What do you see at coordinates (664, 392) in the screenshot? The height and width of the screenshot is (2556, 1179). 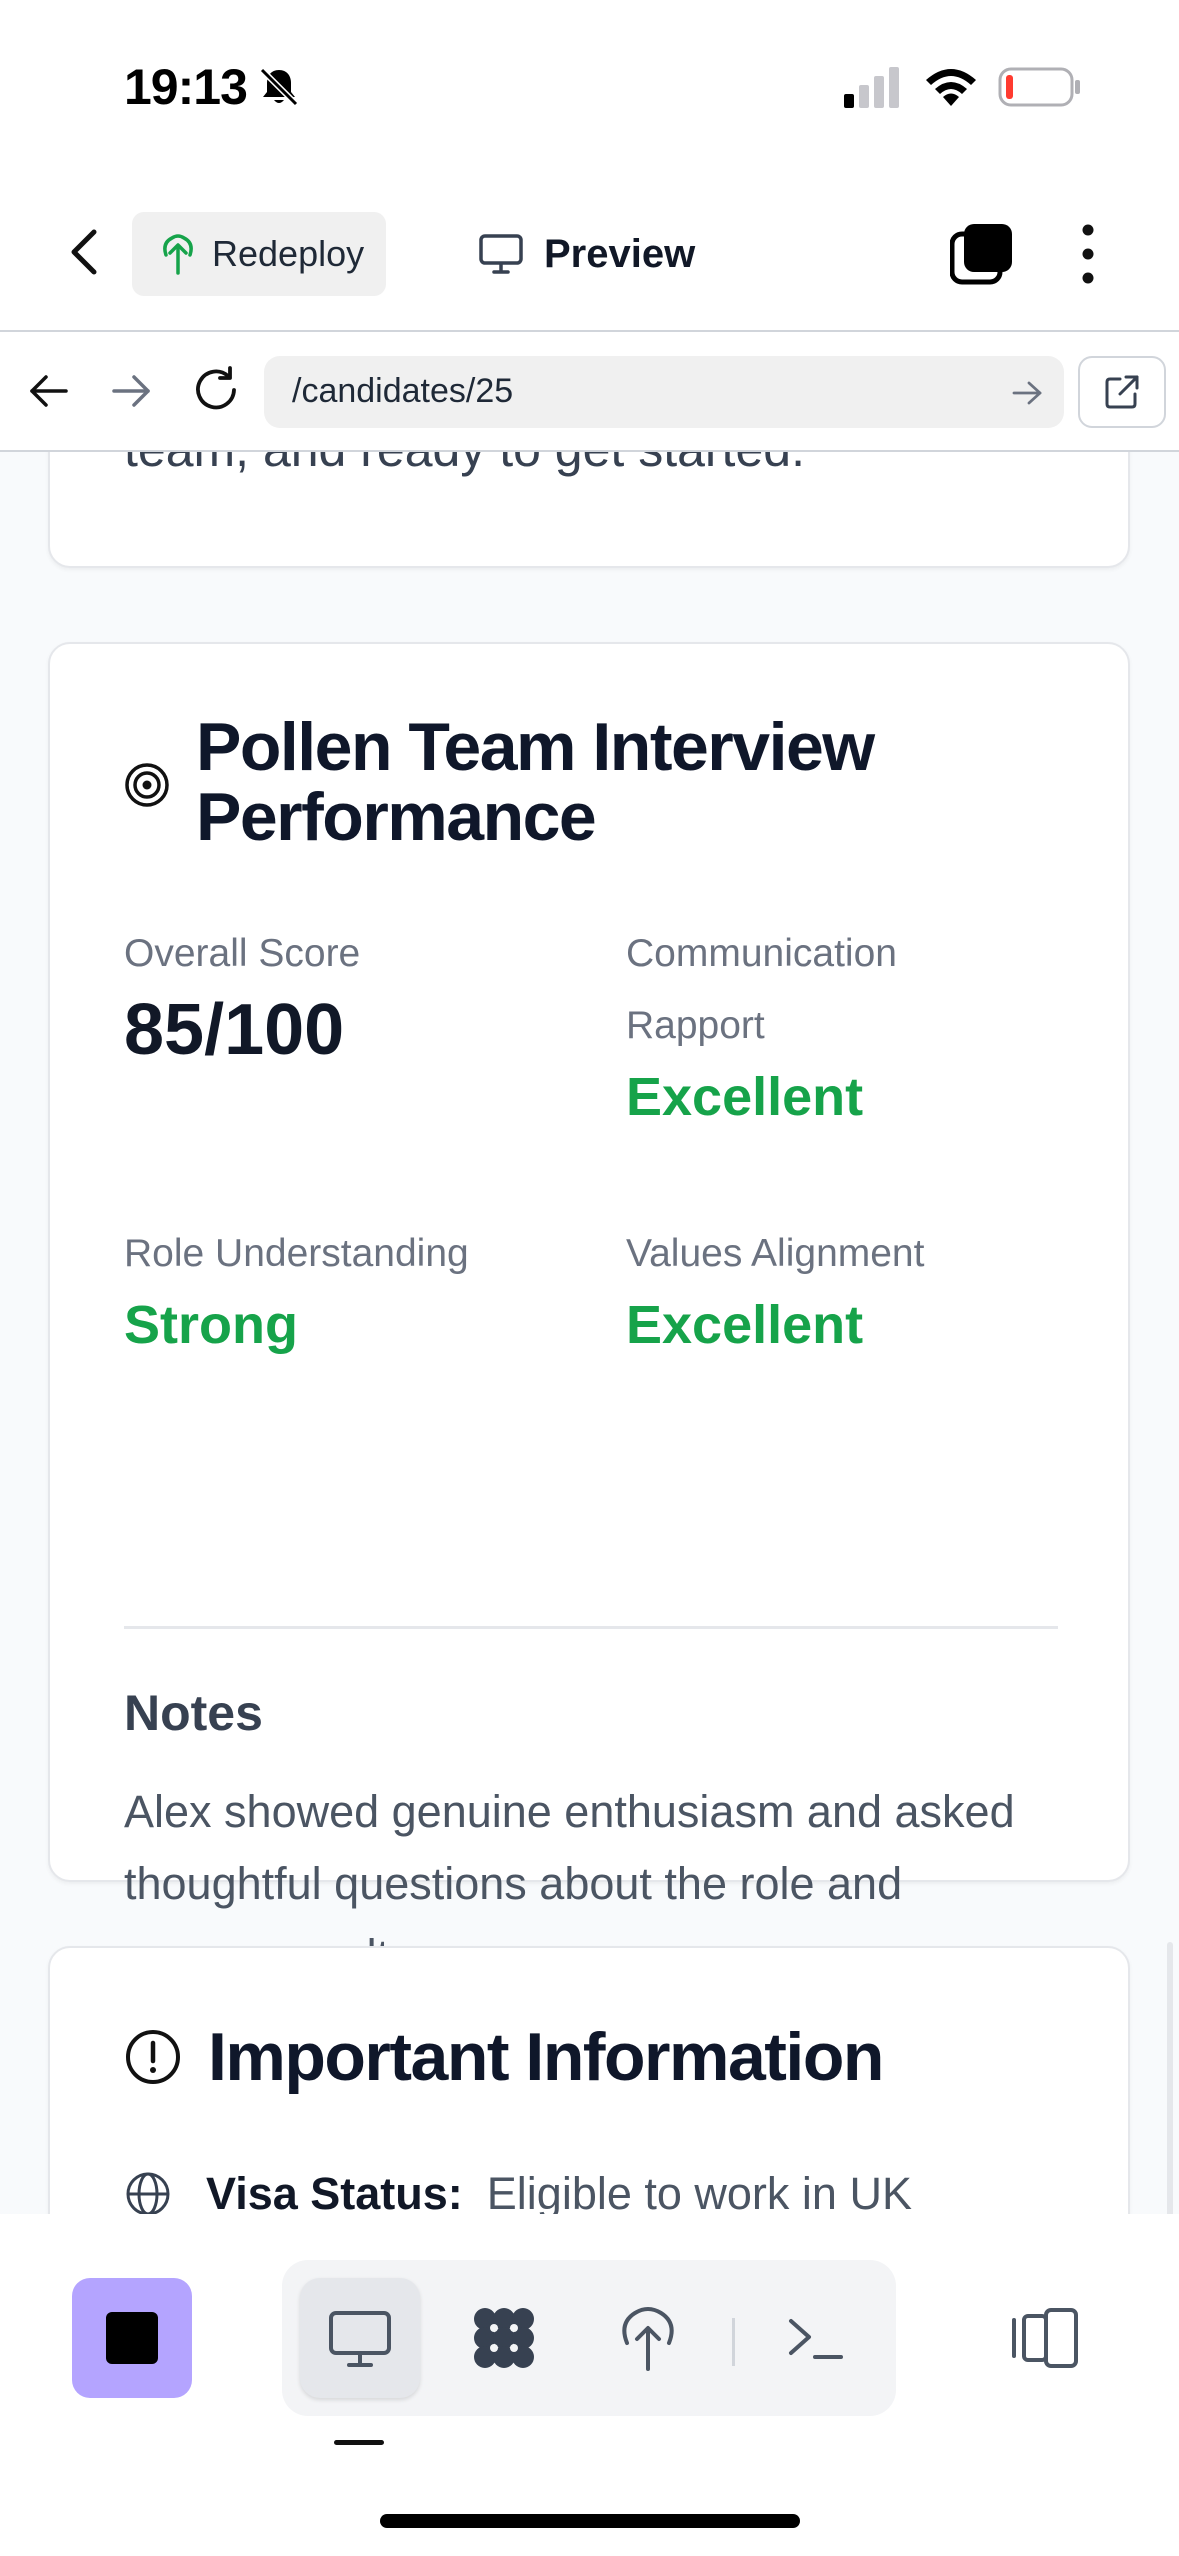 I see `url-input: /candidates/25` at bounding box center [664, 392].